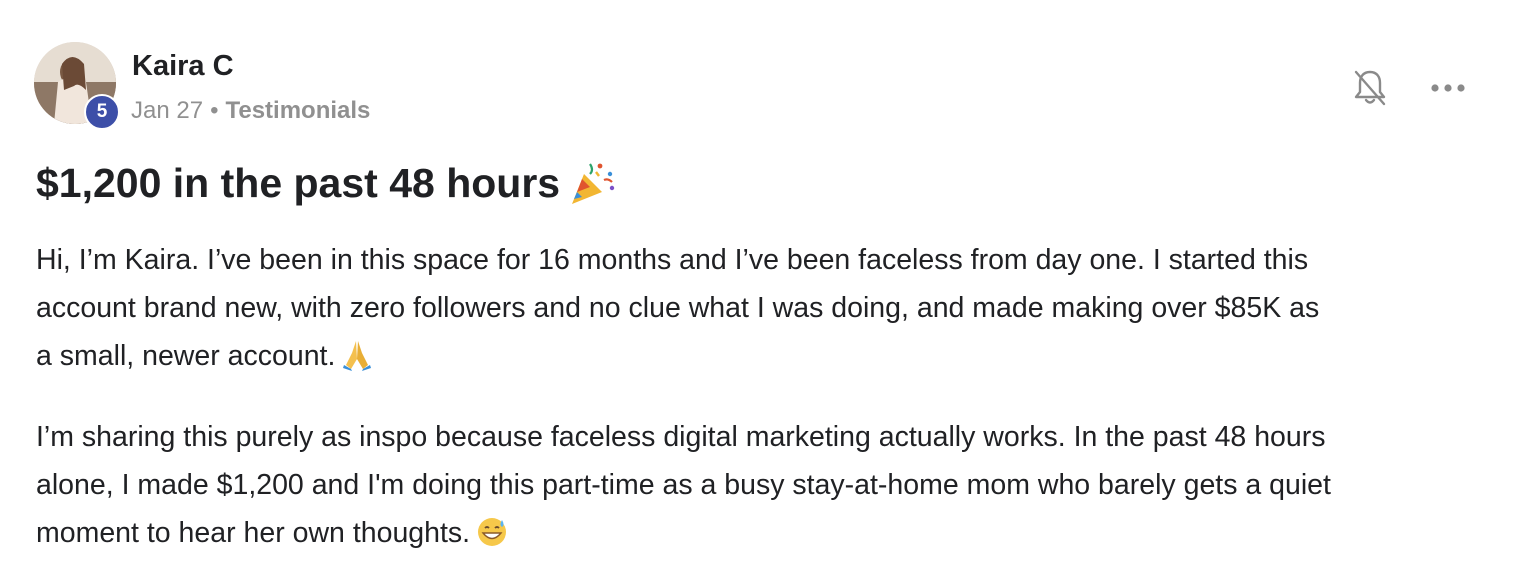 Image resolution: width=1528 pixels, height=566 pixels. What do you see at coordinates (771, 359) in the screenshot?
I see `paragraph-line: a small, newer account.` at bounding box center [771, 359].